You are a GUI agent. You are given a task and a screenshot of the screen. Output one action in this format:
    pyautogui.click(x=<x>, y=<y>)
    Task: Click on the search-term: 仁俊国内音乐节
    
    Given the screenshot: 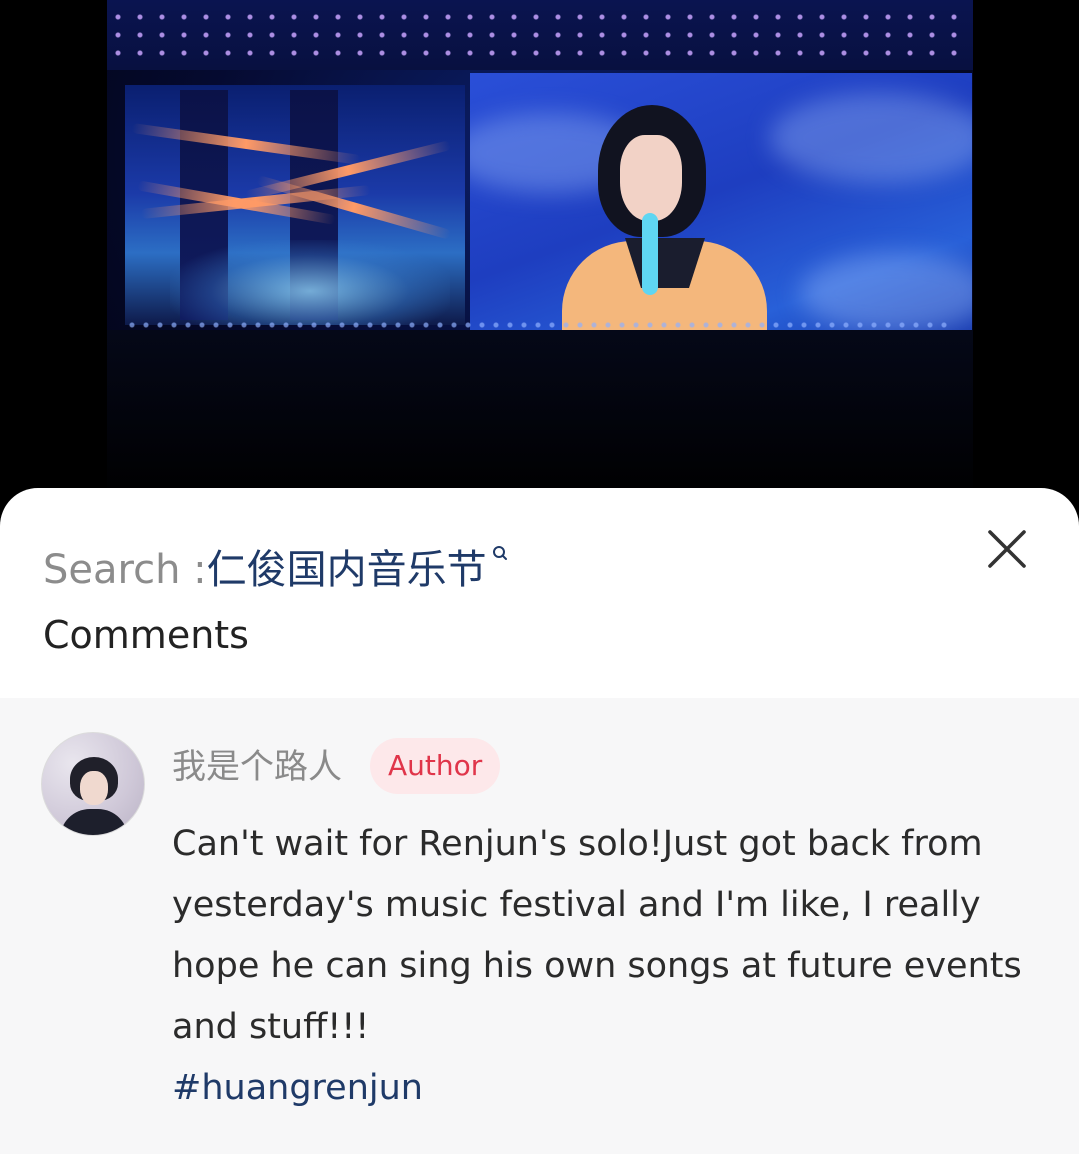 What is the action you would take?
    pyautogui.click(x=347, y=570)
    